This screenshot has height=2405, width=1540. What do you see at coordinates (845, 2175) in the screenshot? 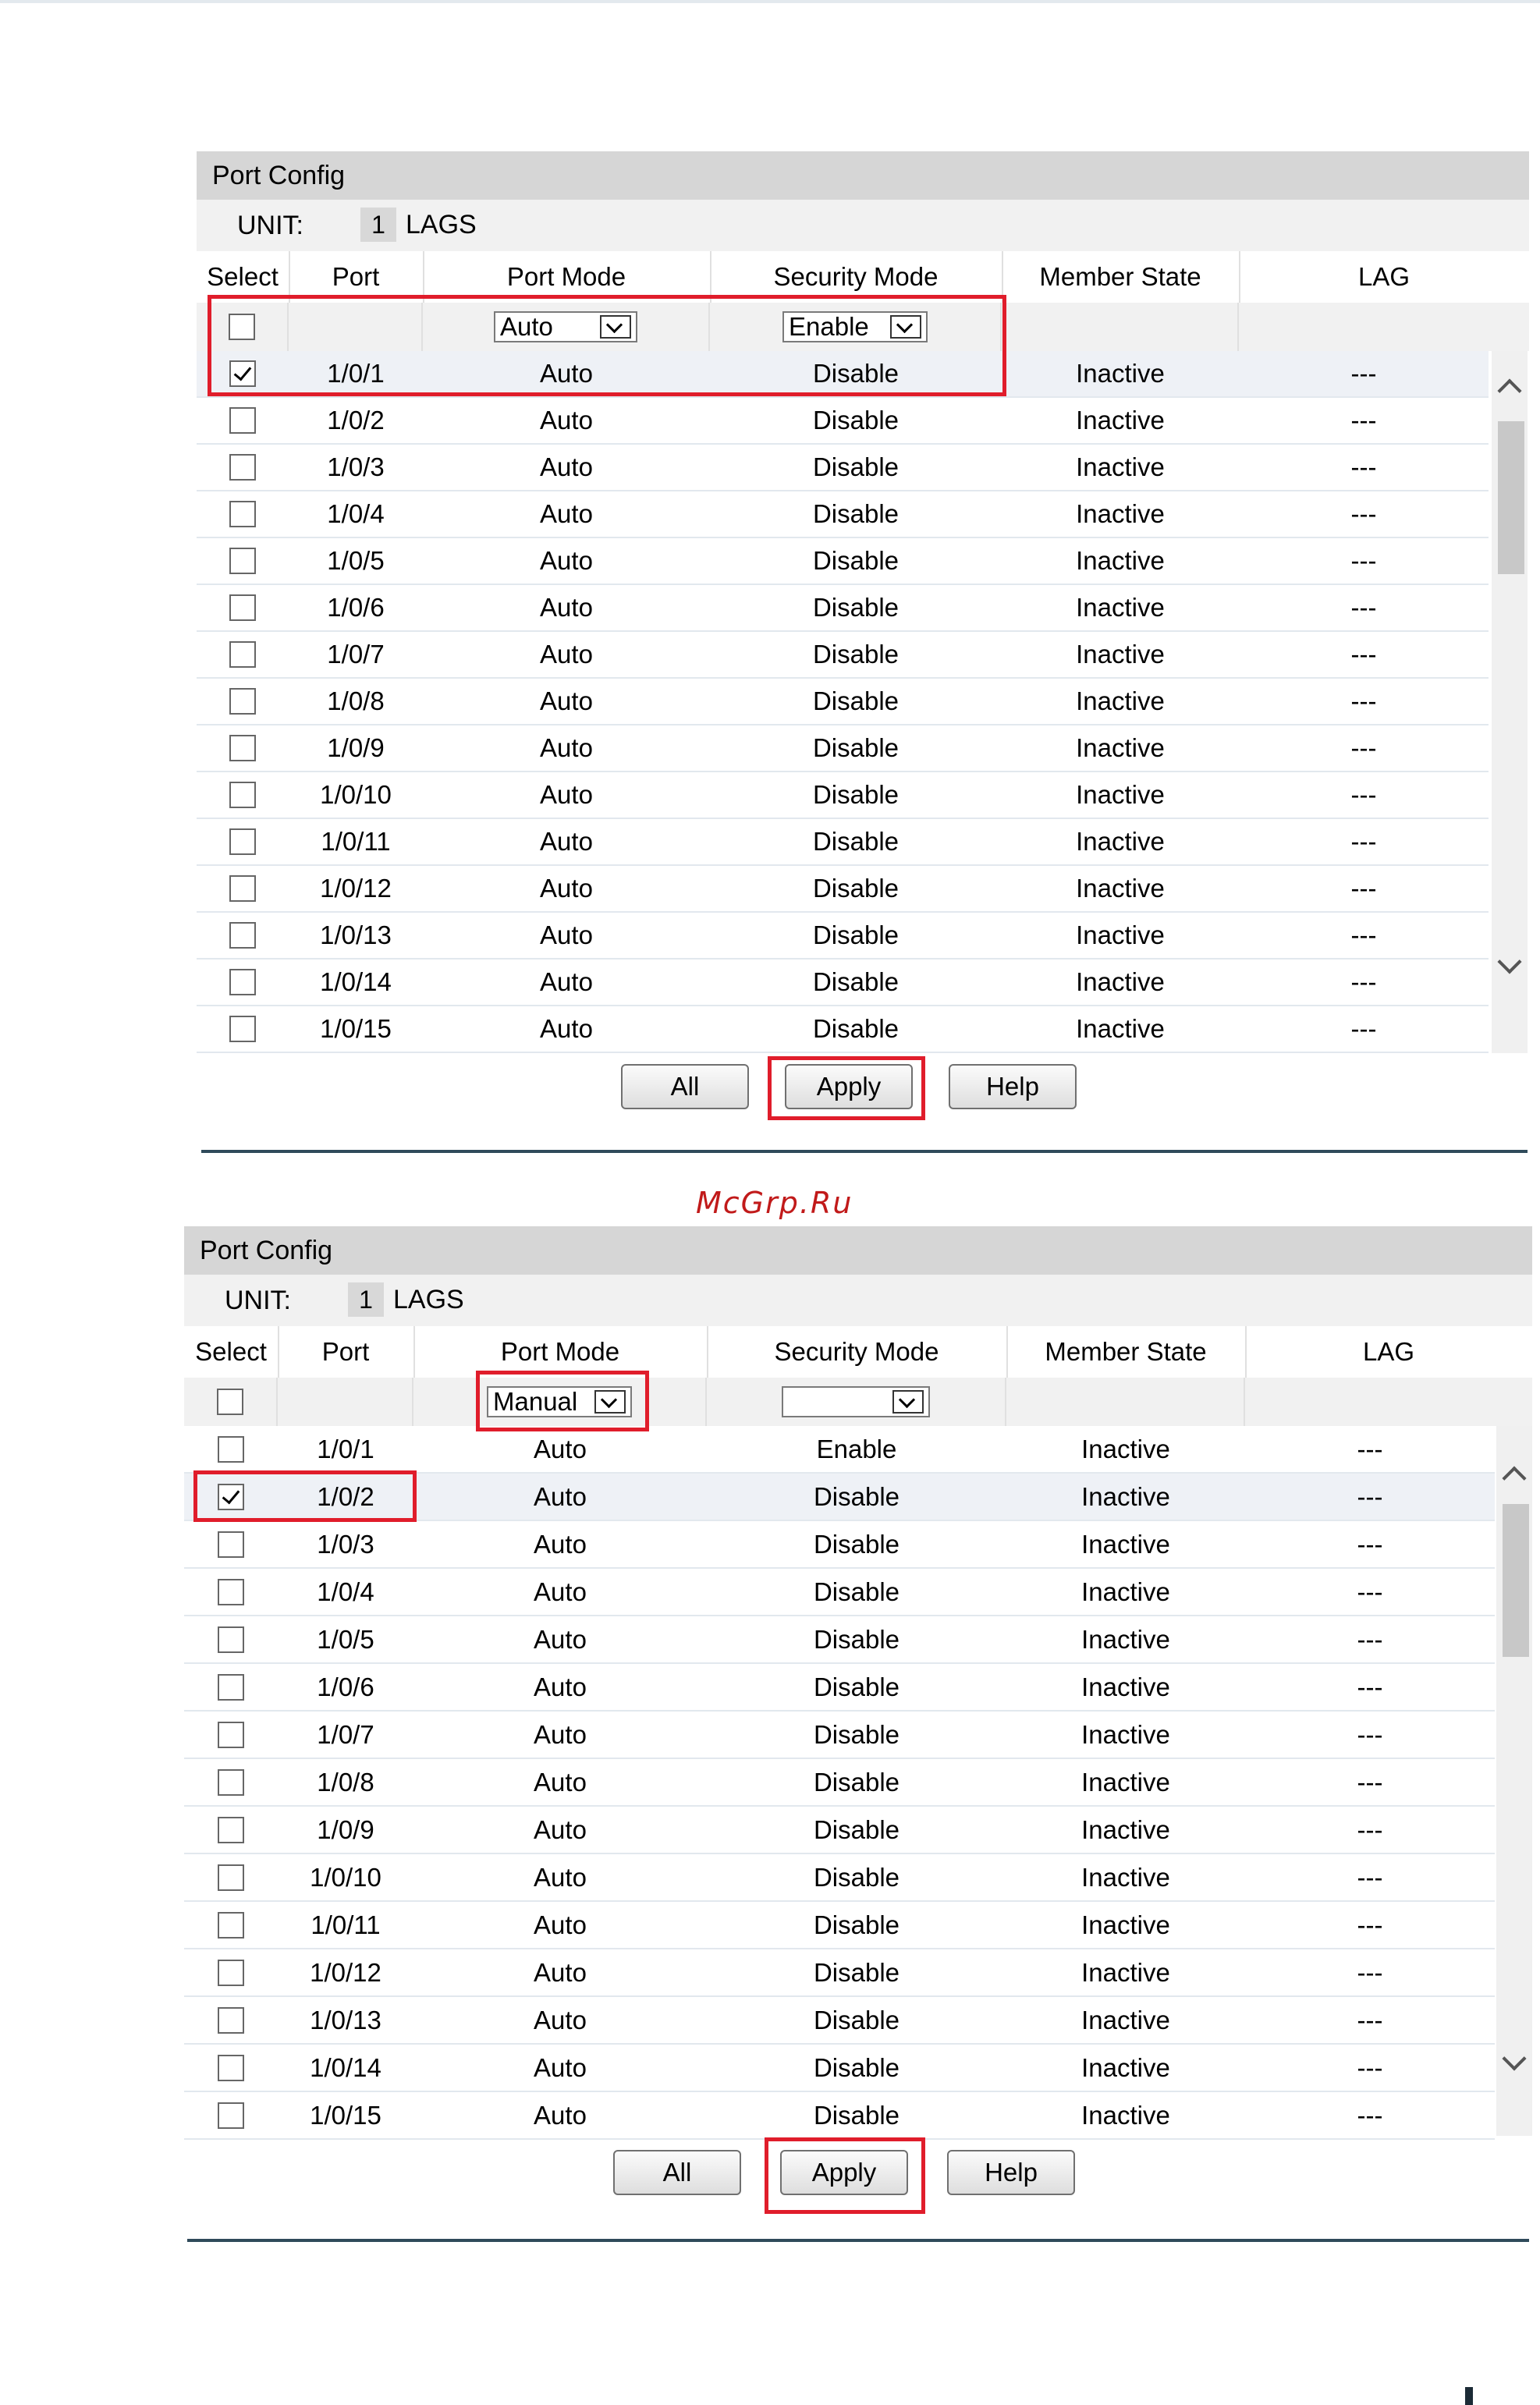
I see `highlight-apply-box` at bounding box center [845, 2175].